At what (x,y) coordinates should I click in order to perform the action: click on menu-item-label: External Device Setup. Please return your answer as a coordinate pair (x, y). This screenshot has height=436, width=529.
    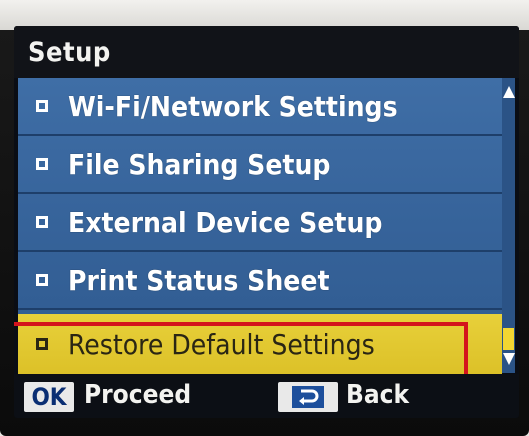
    Looking at the image, I should click on (225, 222).